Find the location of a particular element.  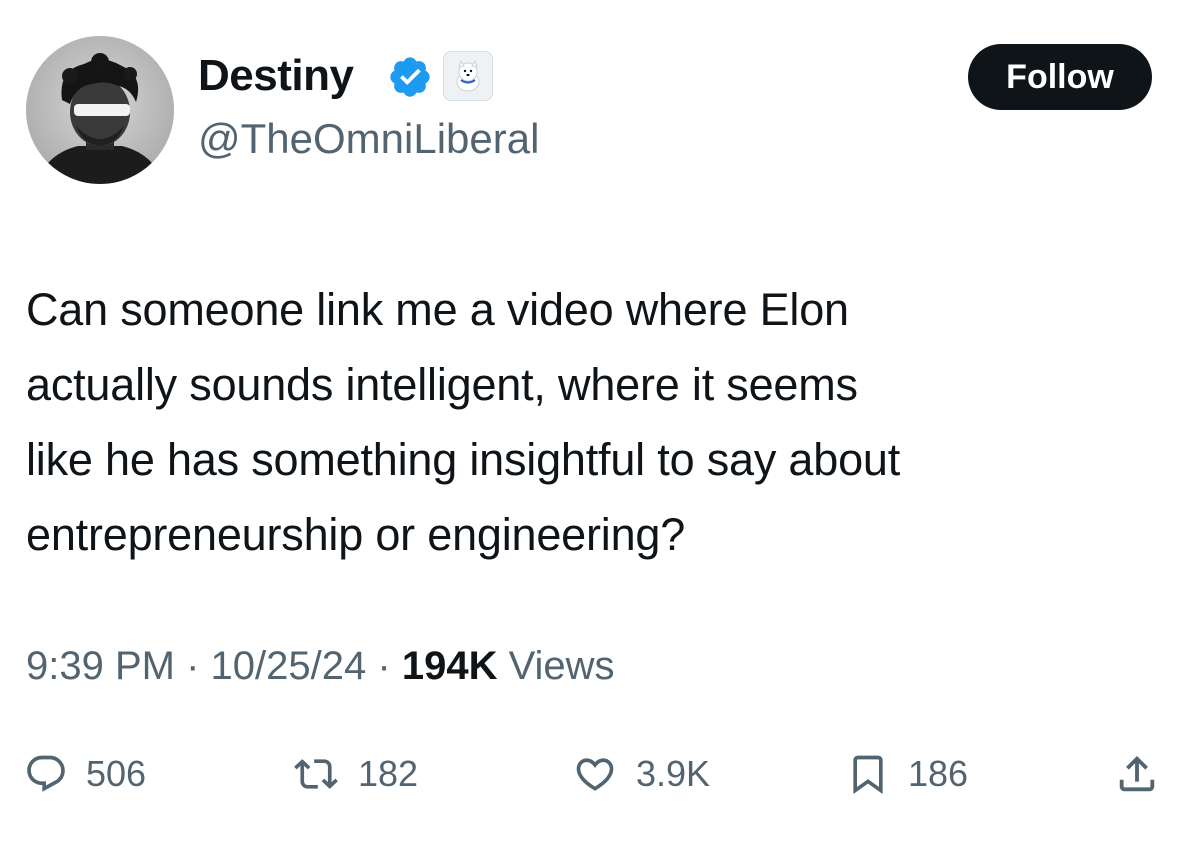

views-label: Views is located at coordinates (561, 666).